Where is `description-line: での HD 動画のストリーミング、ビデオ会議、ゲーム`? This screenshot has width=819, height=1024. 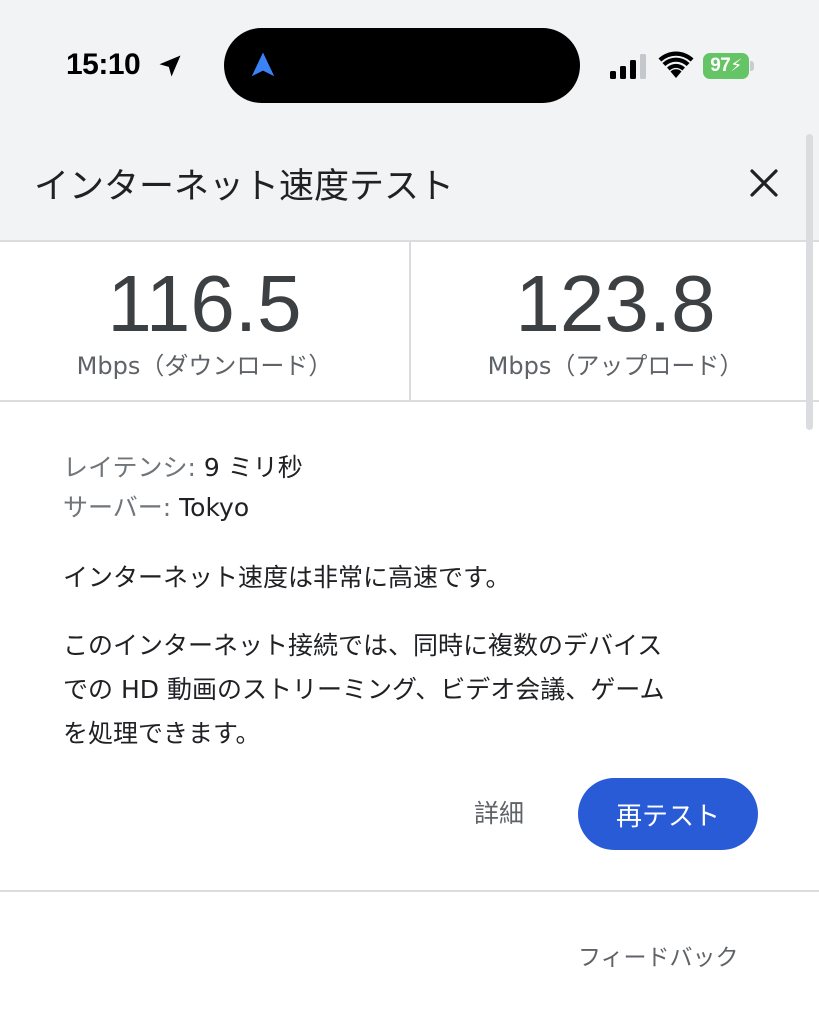
description-line: での HD 動画のストリーミング、ビデオ会議、ゲーム is located at coordinates (364, 689).